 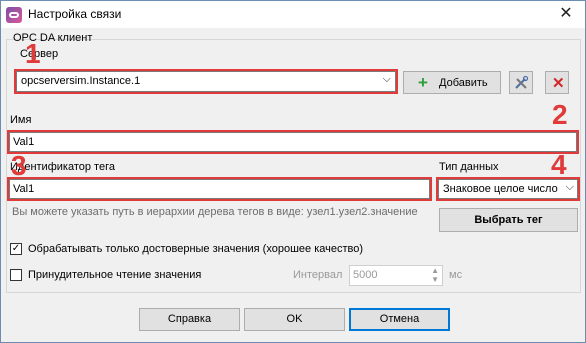 What do you see at coordinates (19, 165) in the screenshot?
I see `annotation-number-3: 3` at bounding box center [19, 165].